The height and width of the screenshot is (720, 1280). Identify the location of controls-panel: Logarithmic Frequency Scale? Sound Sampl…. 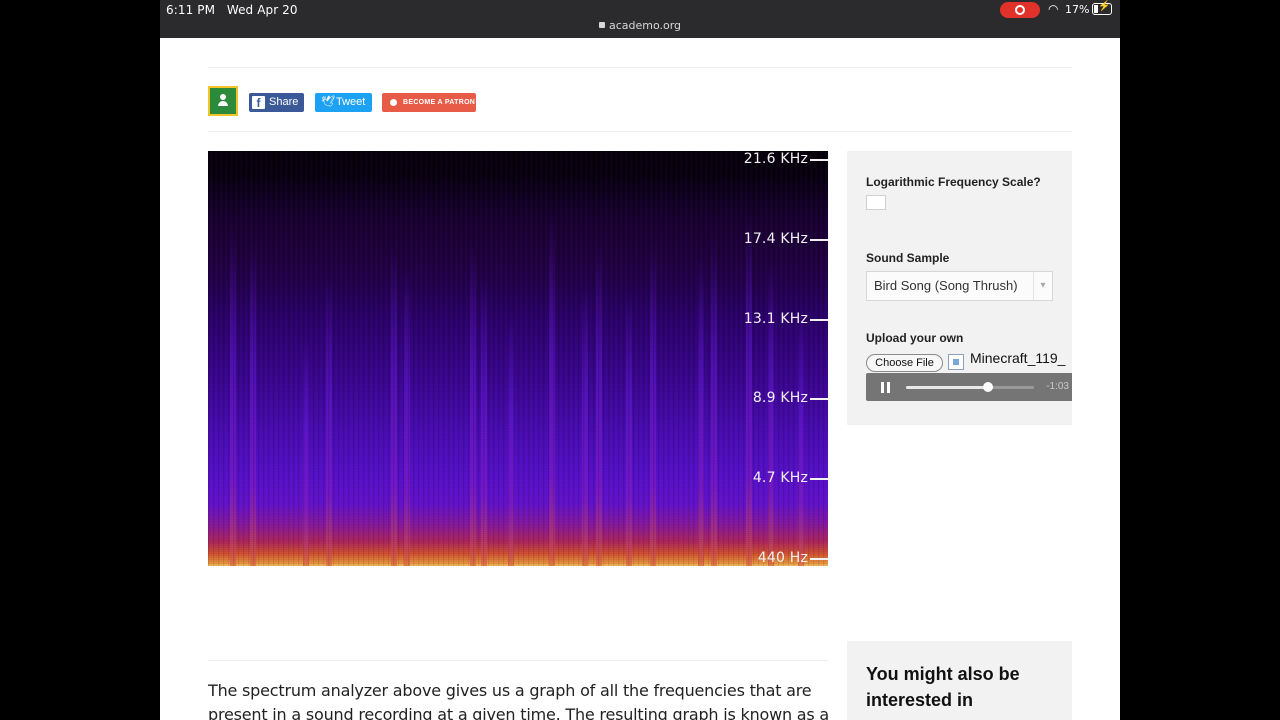
(959, 288).